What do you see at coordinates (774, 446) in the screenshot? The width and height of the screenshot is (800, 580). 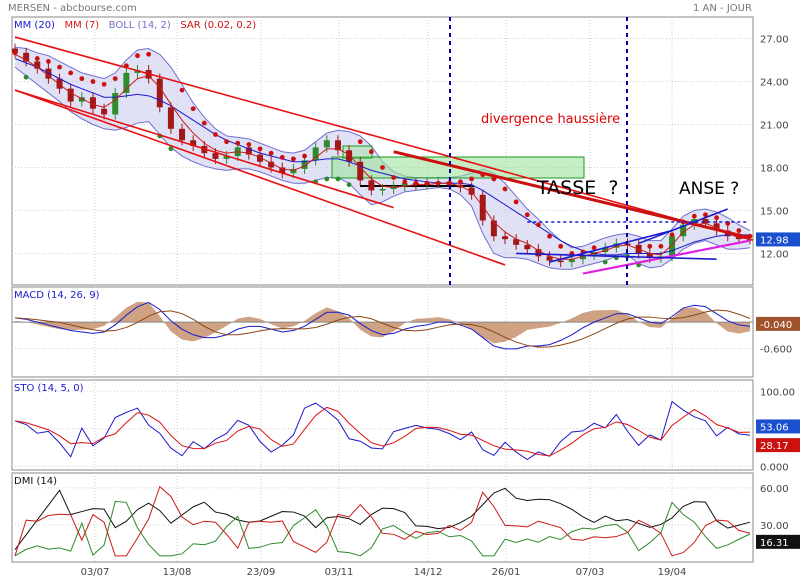 I see `sto-d-badge-label: 28.17` at bounding box center [774, 446].